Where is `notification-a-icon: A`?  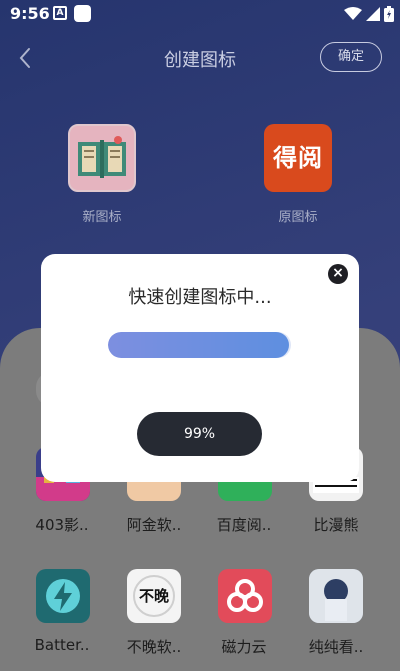 notification-a-icon: A is located at coordinates (60, 13).